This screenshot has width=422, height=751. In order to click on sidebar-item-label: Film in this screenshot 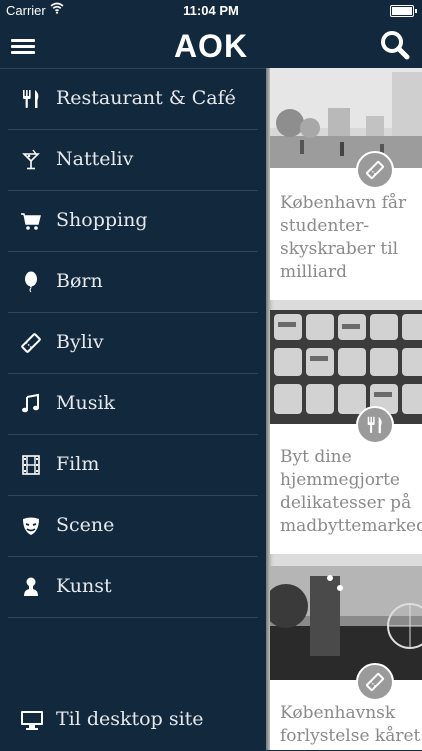, I will do `click(78, 464)`.